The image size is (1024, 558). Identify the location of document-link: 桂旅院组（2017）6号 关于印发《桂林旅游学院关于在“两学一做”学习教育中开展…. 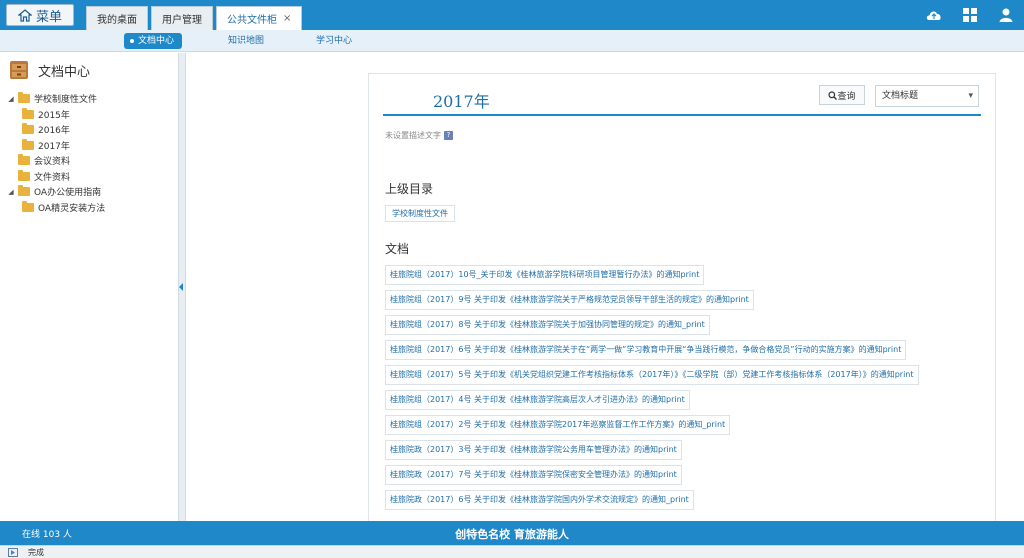
(646, 350).